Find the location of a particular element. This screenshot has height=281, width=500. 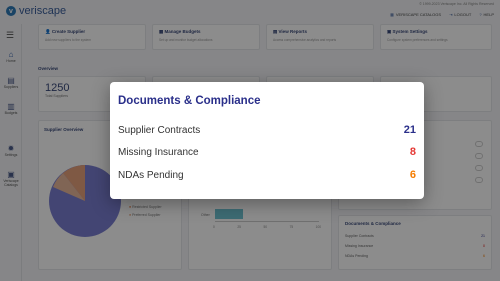

modal-row-ndas-pending: NDAs Pending 6 is located at coordinates (267, 175).